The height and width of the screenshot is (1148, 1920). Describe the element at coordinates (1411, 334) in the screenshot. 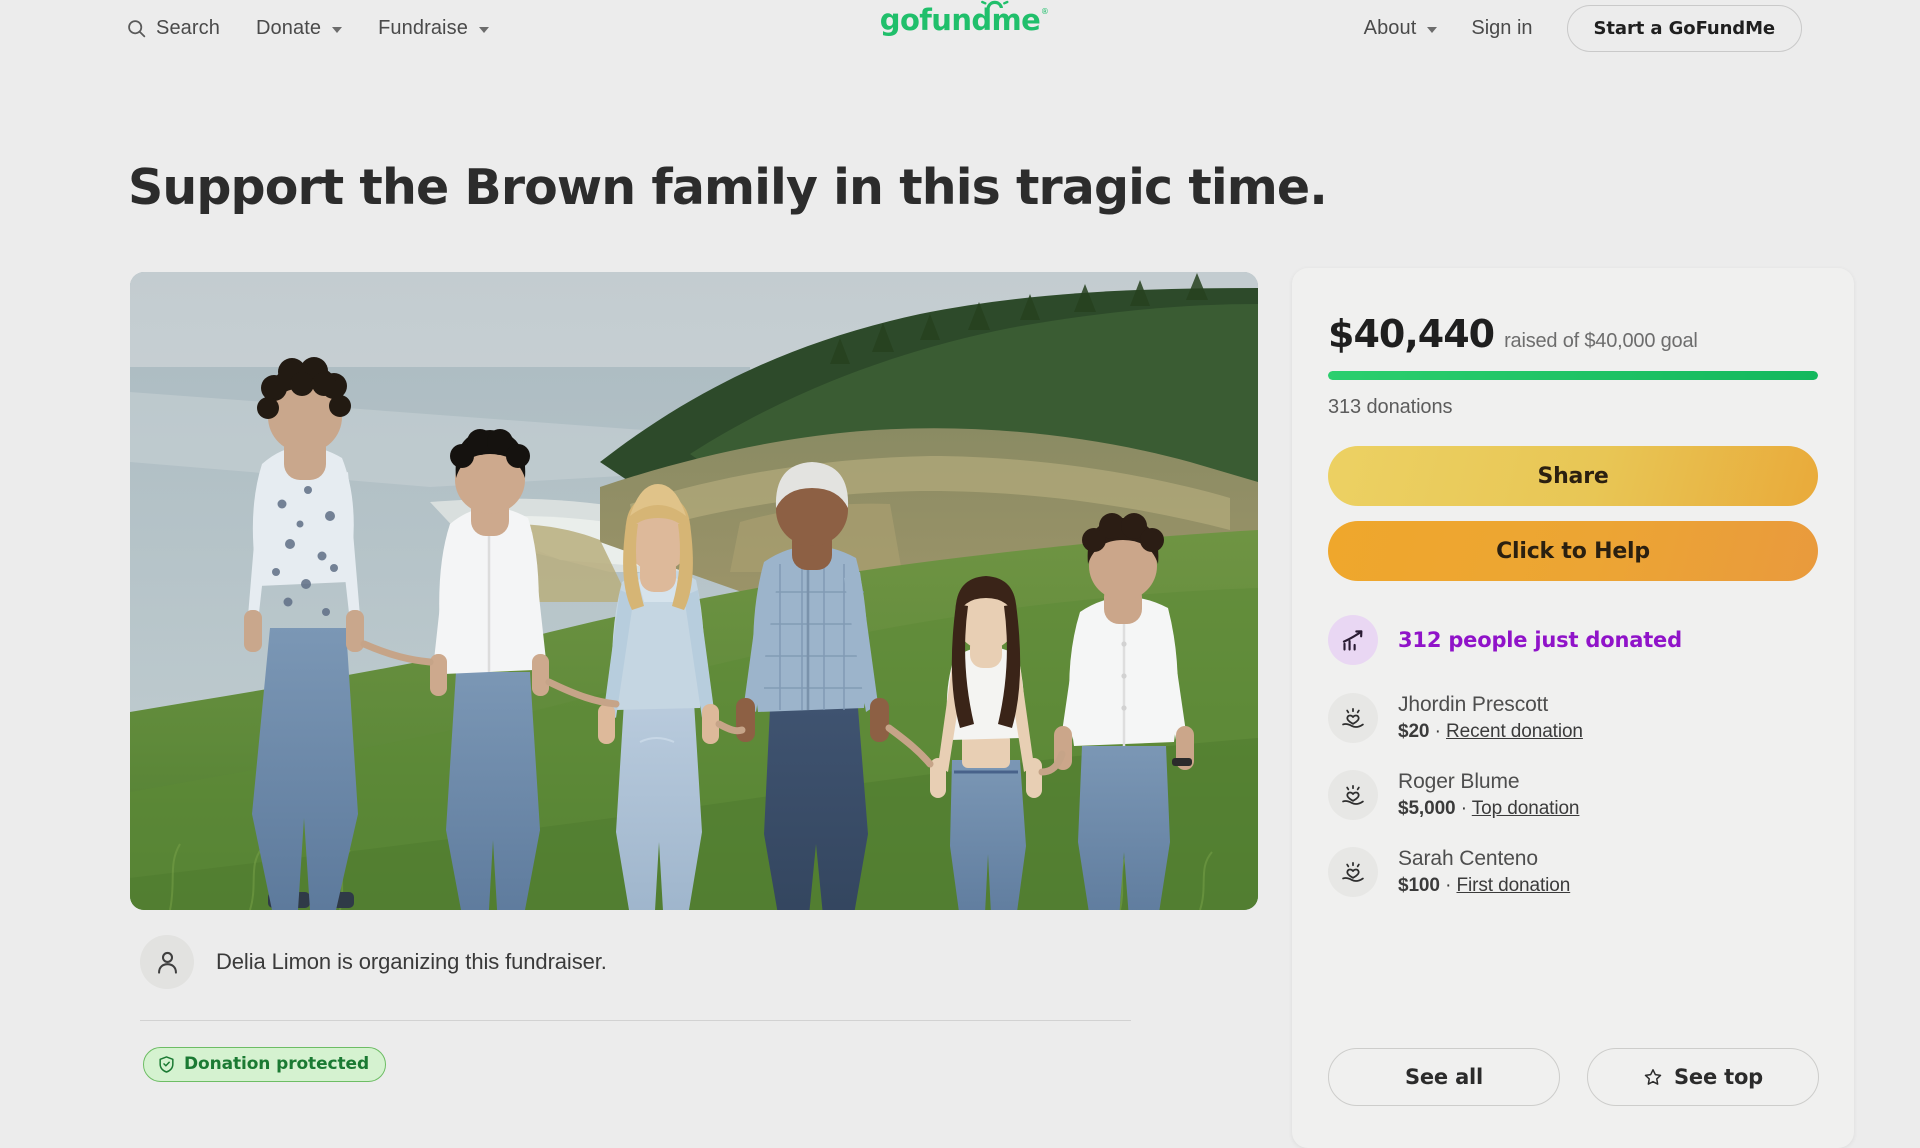

I see `raised-amount: $40,440` at that location.